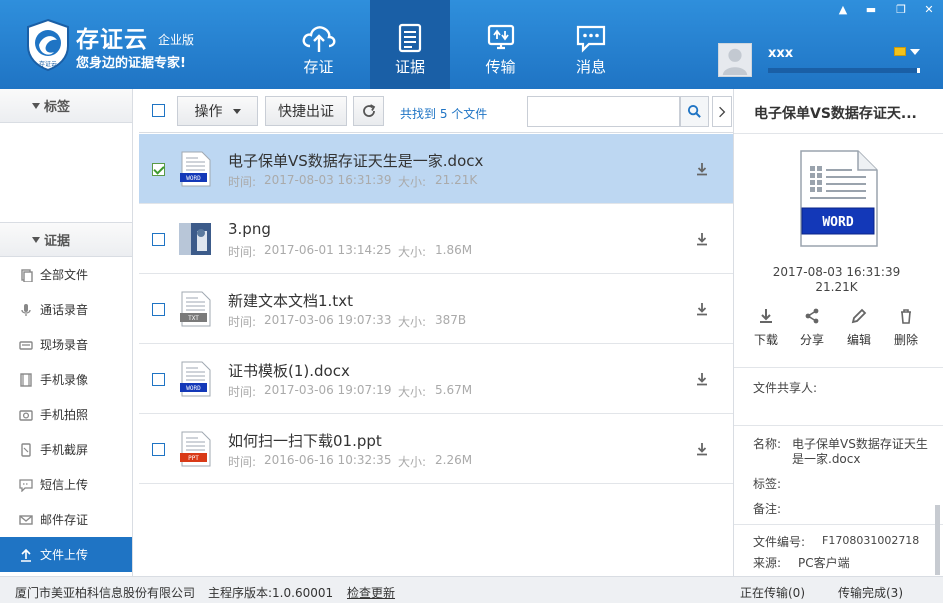 The image size is (943, 603). What do you see at coordinates (66, 106) in the screenshot?
I see `tags-header: 标签` at bounding box center [66, 106].